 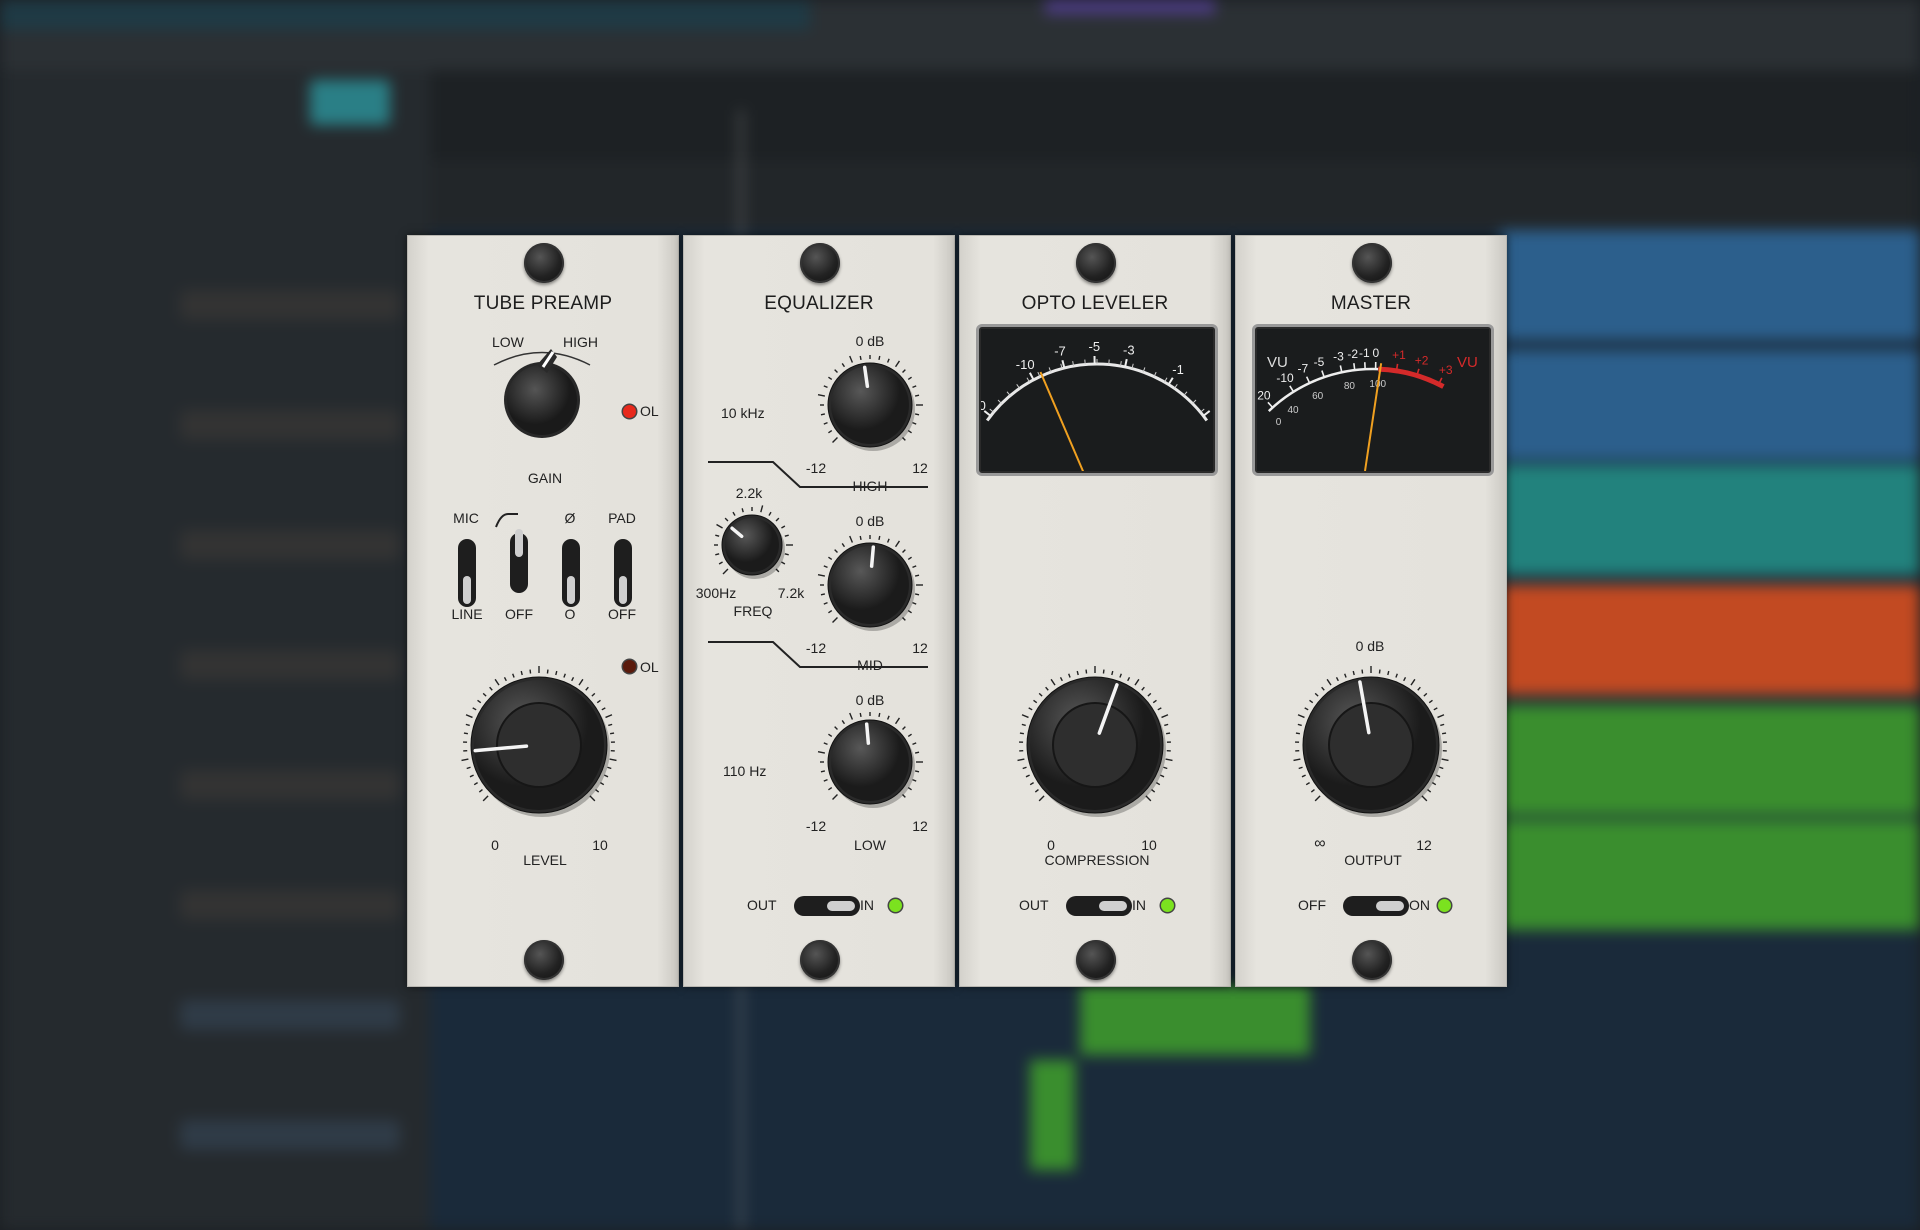 What do you see at coordinates (870, 762) in the screenshot?
I see `low-gain-knob` at bounding box center [870, 762].